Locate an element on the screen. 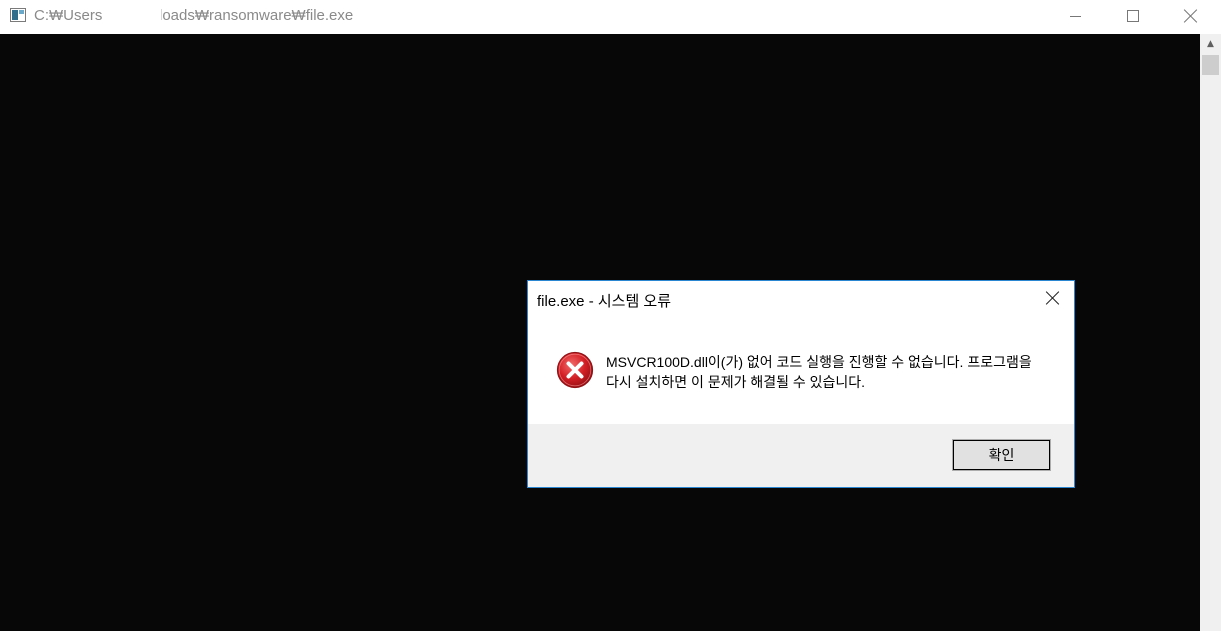 Image resolution: width=1221 pixels, height=631 pixels. close-button is located at coordinates (1191, 16).